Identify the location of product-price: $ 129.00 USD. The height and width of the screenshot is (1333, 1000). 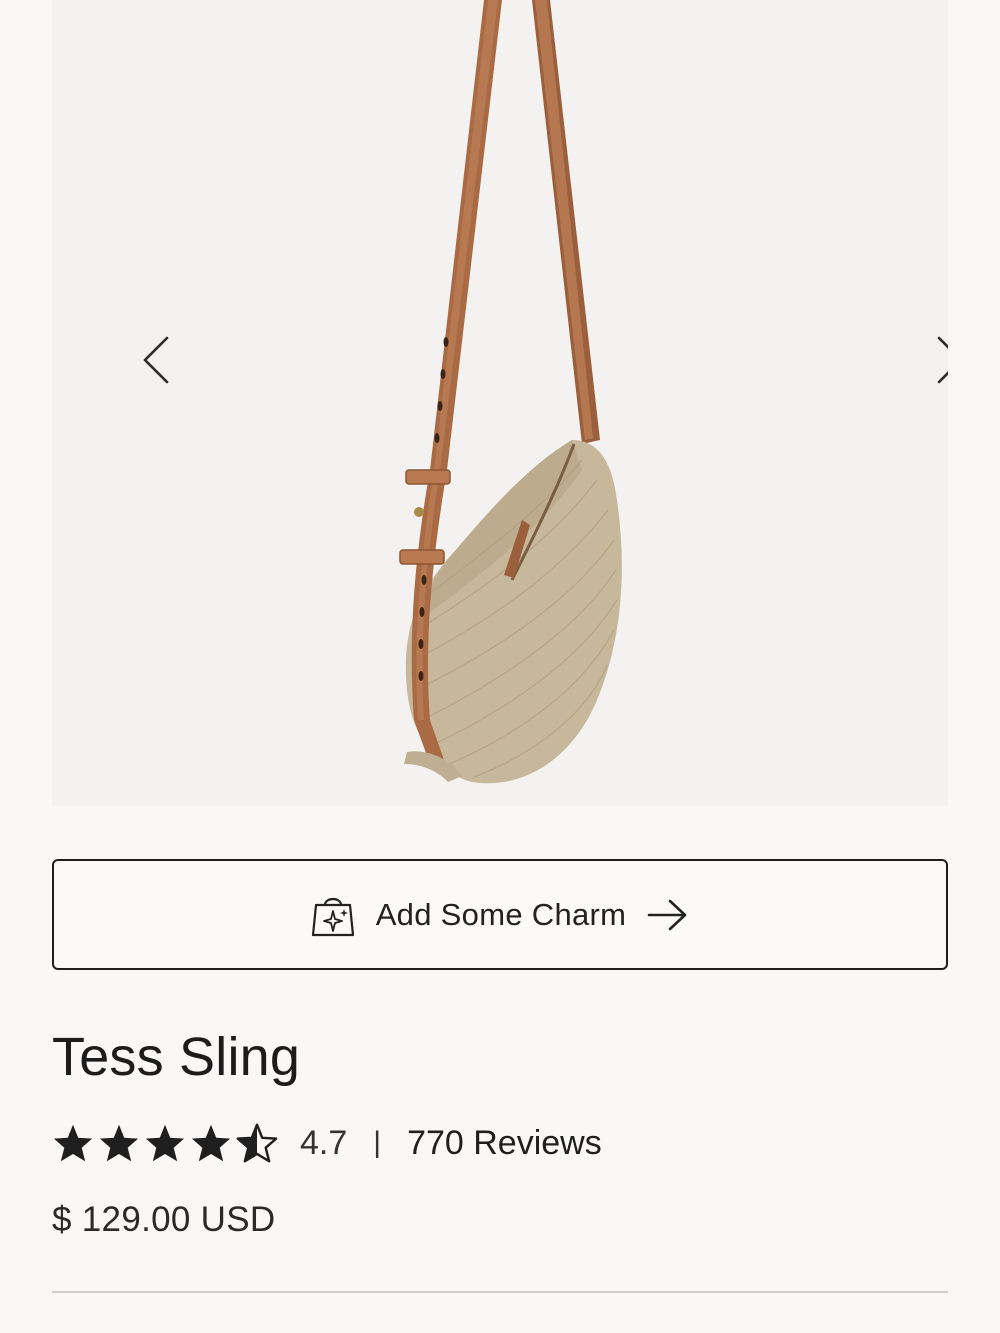
(164, 1219).